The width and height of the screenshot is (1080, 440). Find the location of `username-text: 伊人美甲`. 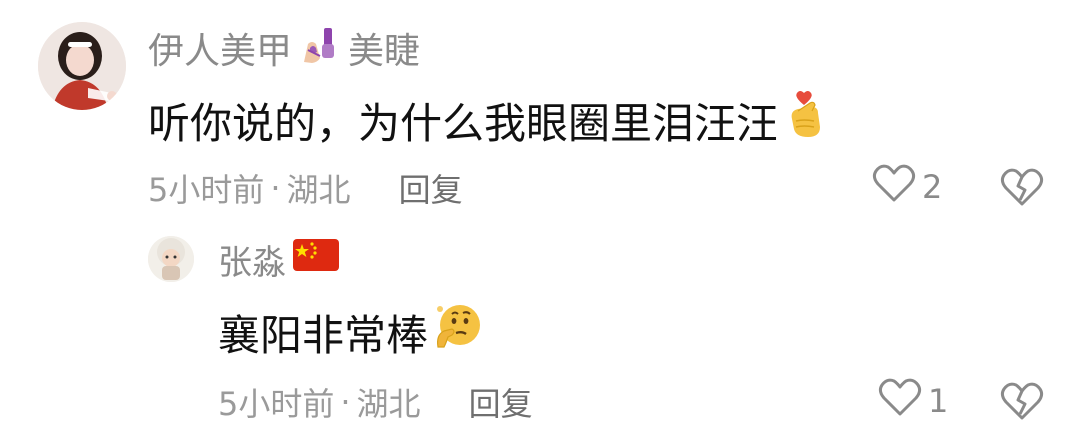

username-text: 伊人美甲 is located at coordinates (220, 51).